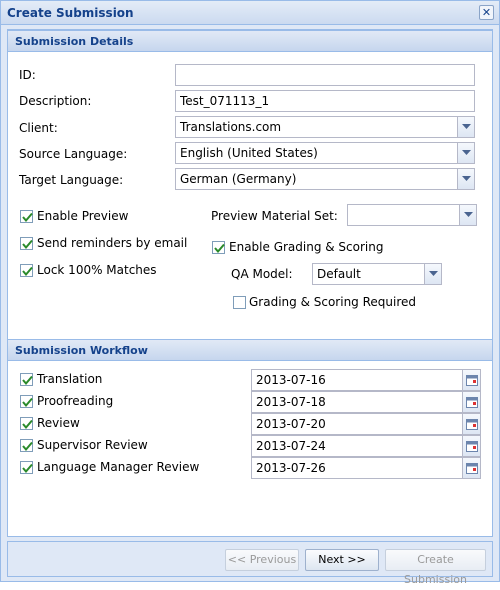  I want to click on review-checkbox, so click(26, 423).